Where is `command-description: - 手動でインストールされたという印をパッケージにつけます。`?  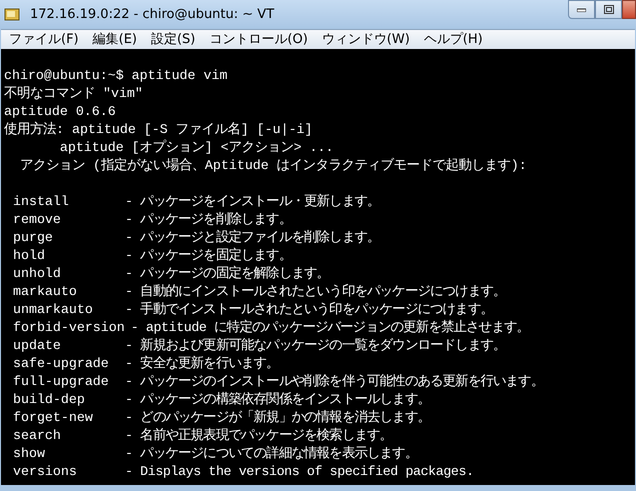
command-description: - 手動でインストールされたという印をパッケージにつけます。 is located at coordinates (309, 310).